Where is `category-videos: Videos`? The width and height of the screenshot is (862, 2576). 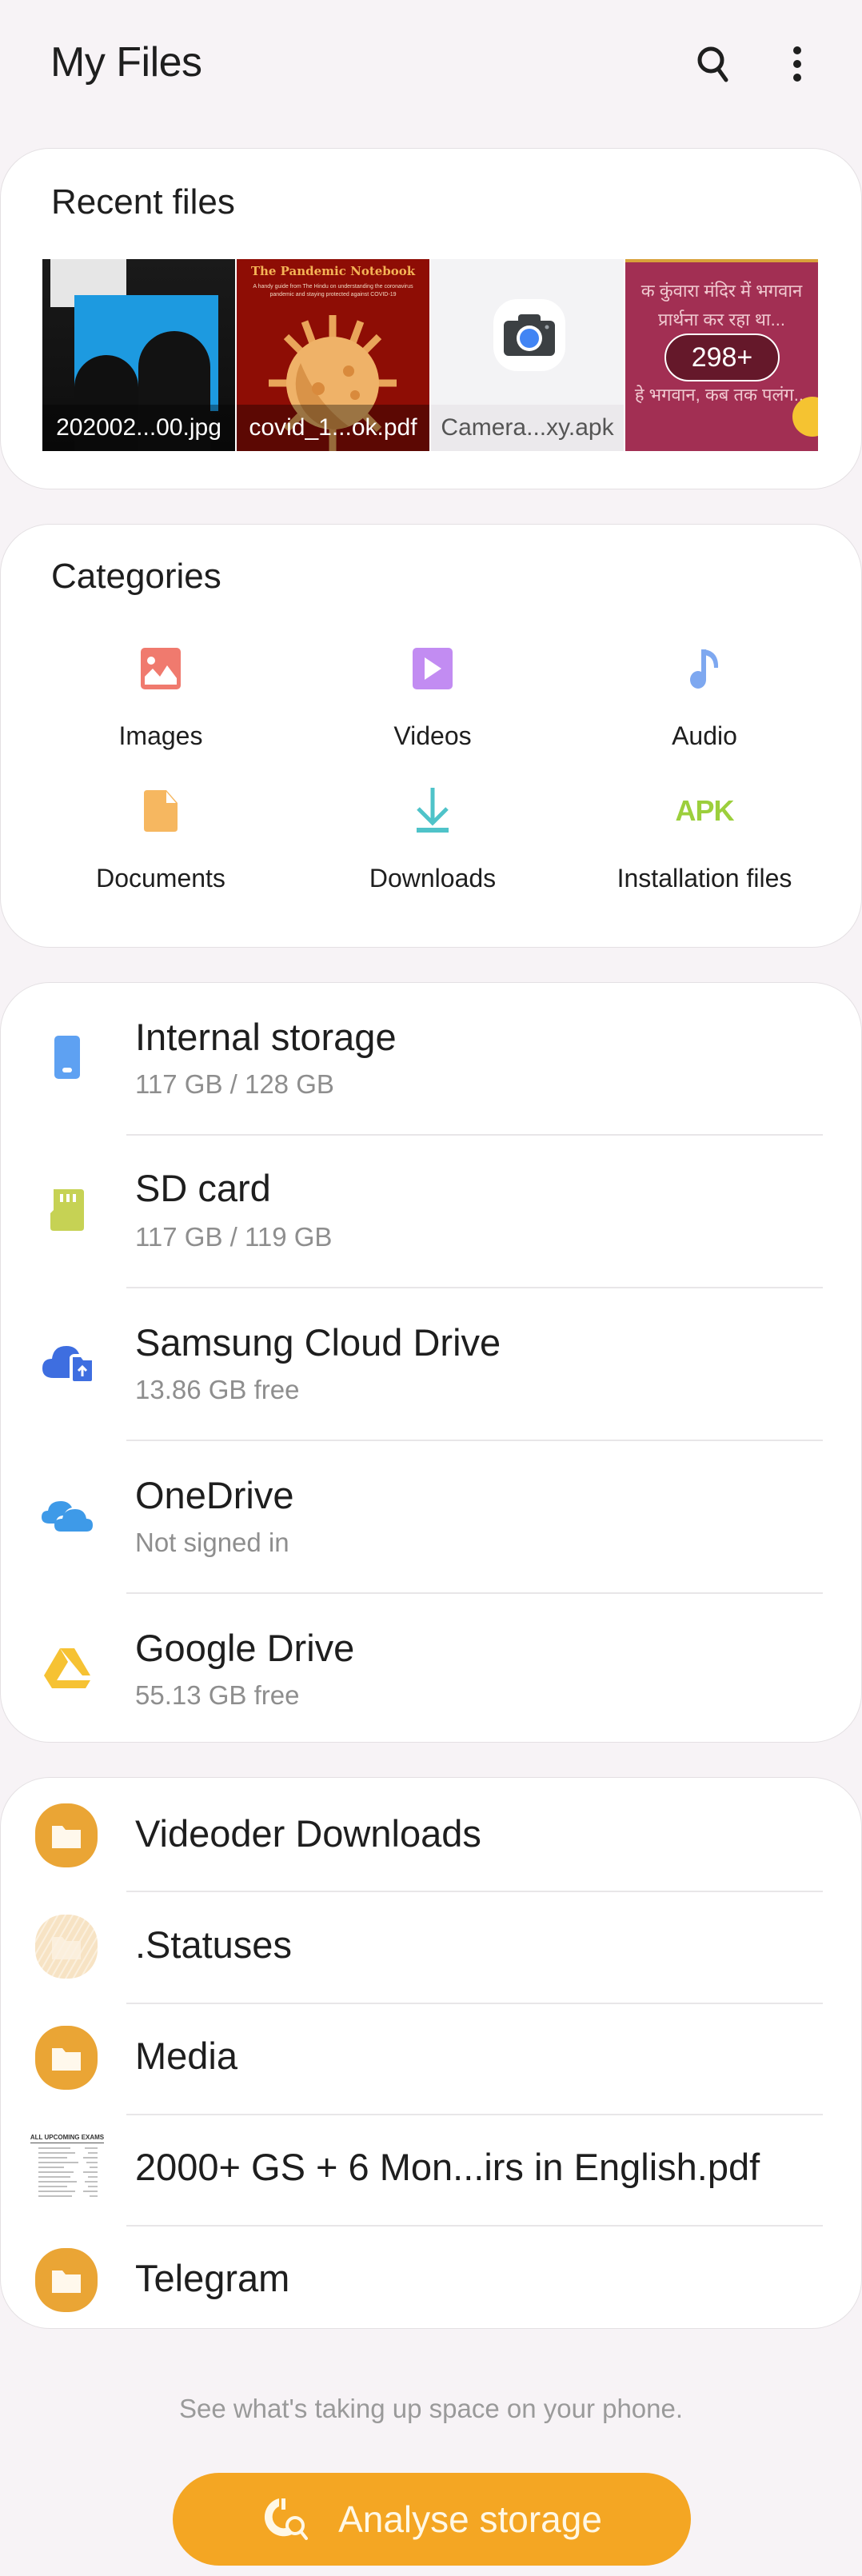
category-videos: Videos is located at coordinates (433, 705).